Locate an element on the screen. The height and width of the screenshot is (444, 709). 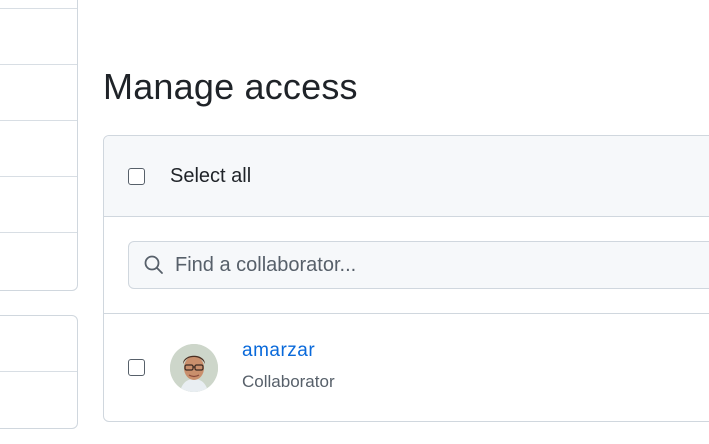
select-all-label: Select all is located at coordinates (210, 176).